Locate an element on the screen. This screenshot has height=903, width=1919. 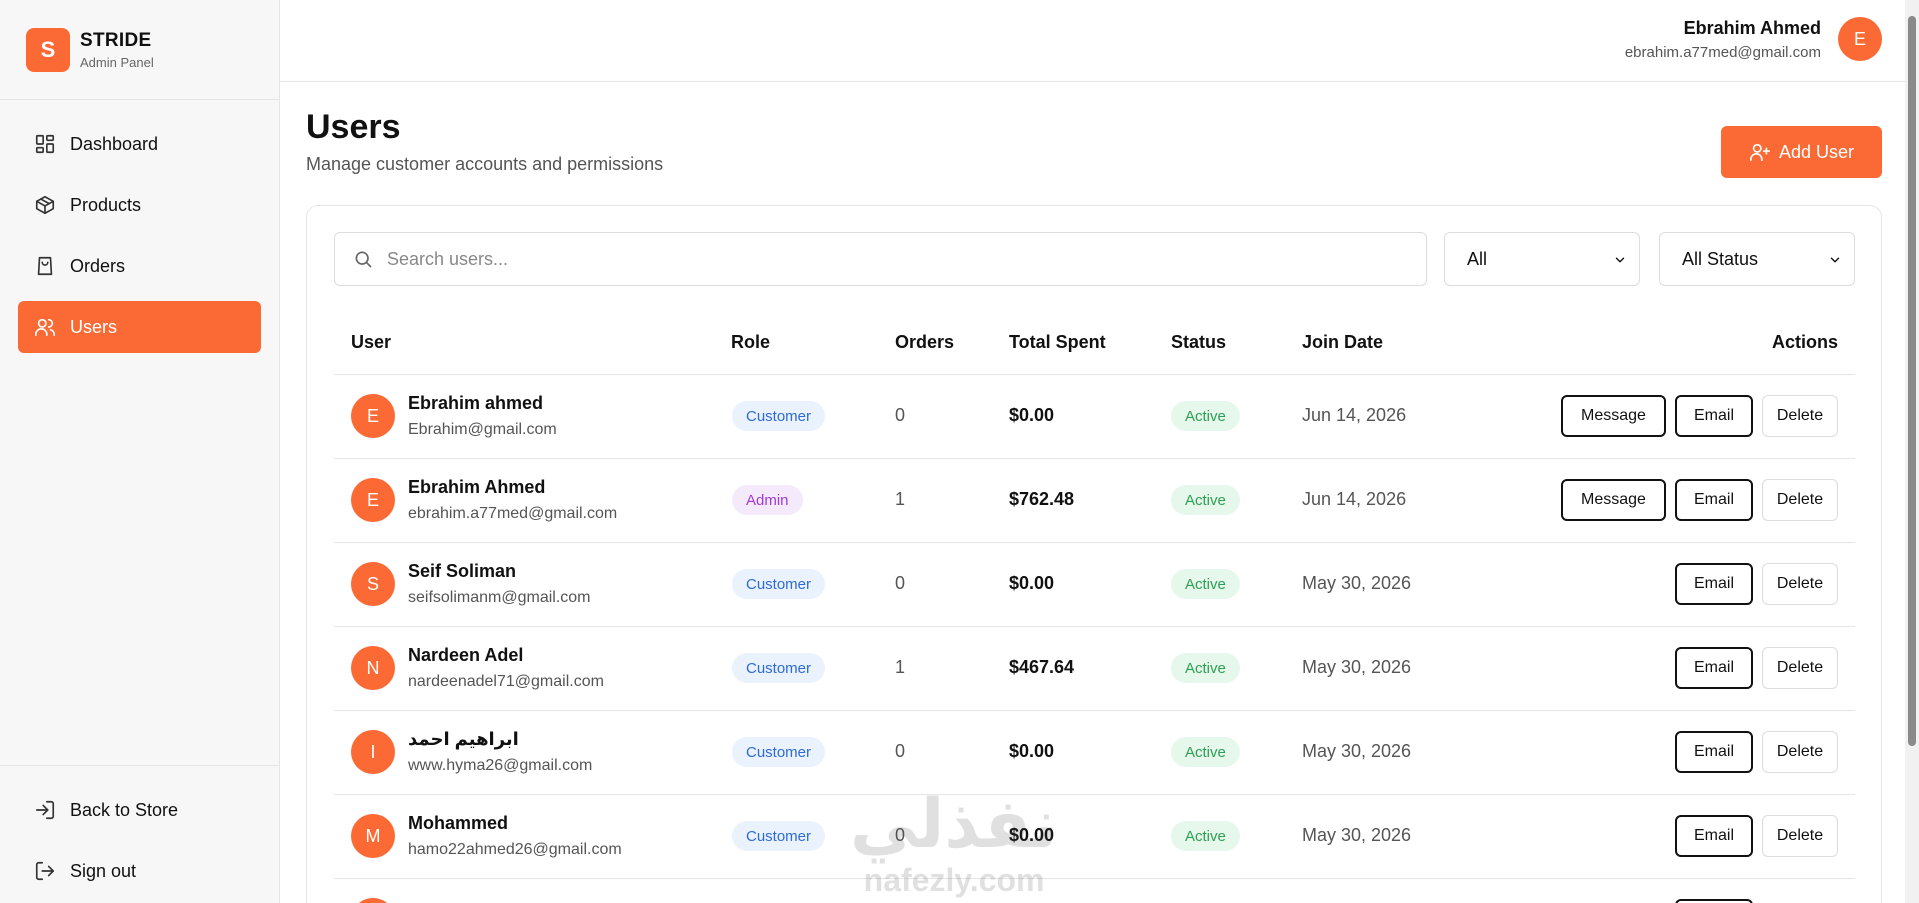
avatar: S is located at coordinates (373, 584).